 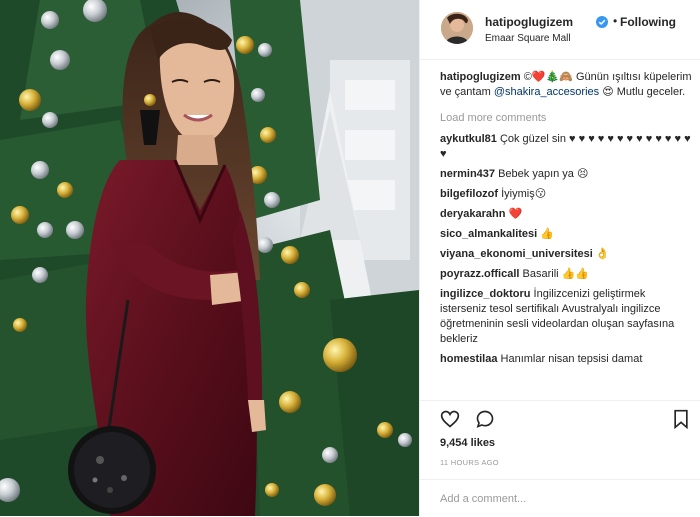 I want to click on likes-count: 9,454 likes, so click(x=467, y=443).